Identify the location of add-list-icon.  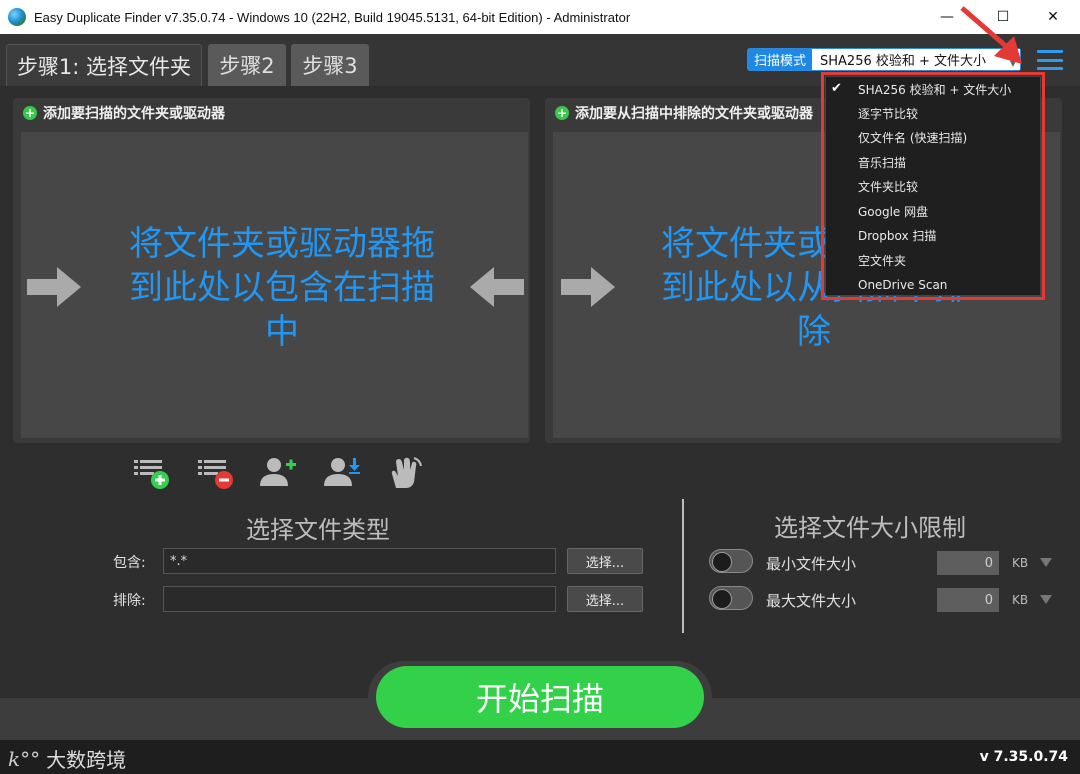
(150, 472).